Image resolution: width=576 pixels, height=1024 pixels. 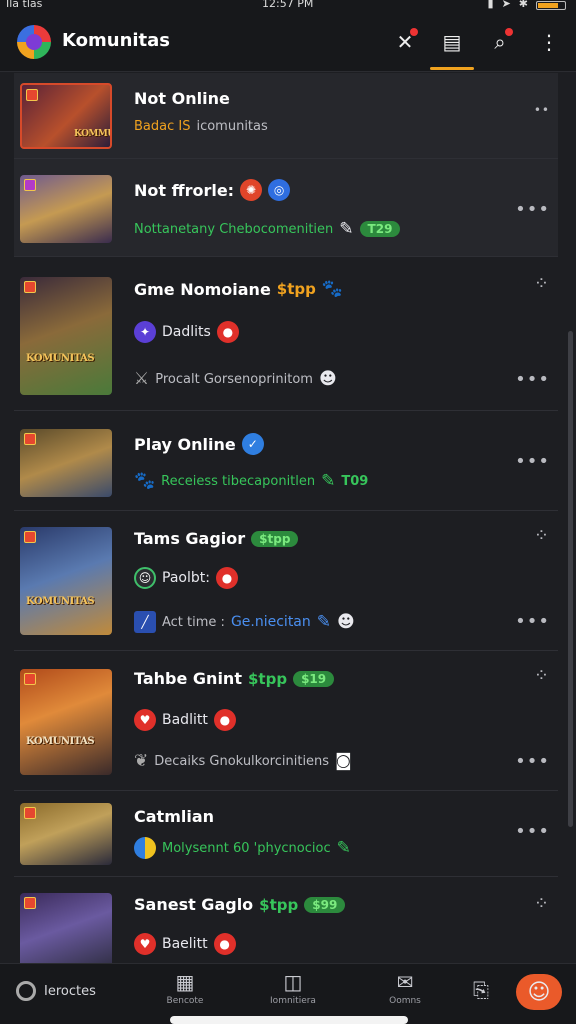 What do you see at coordinates (202, 289) in the screenshot?
I see `card-title: Gme Nomoiane` at bounding box center [202, 289].